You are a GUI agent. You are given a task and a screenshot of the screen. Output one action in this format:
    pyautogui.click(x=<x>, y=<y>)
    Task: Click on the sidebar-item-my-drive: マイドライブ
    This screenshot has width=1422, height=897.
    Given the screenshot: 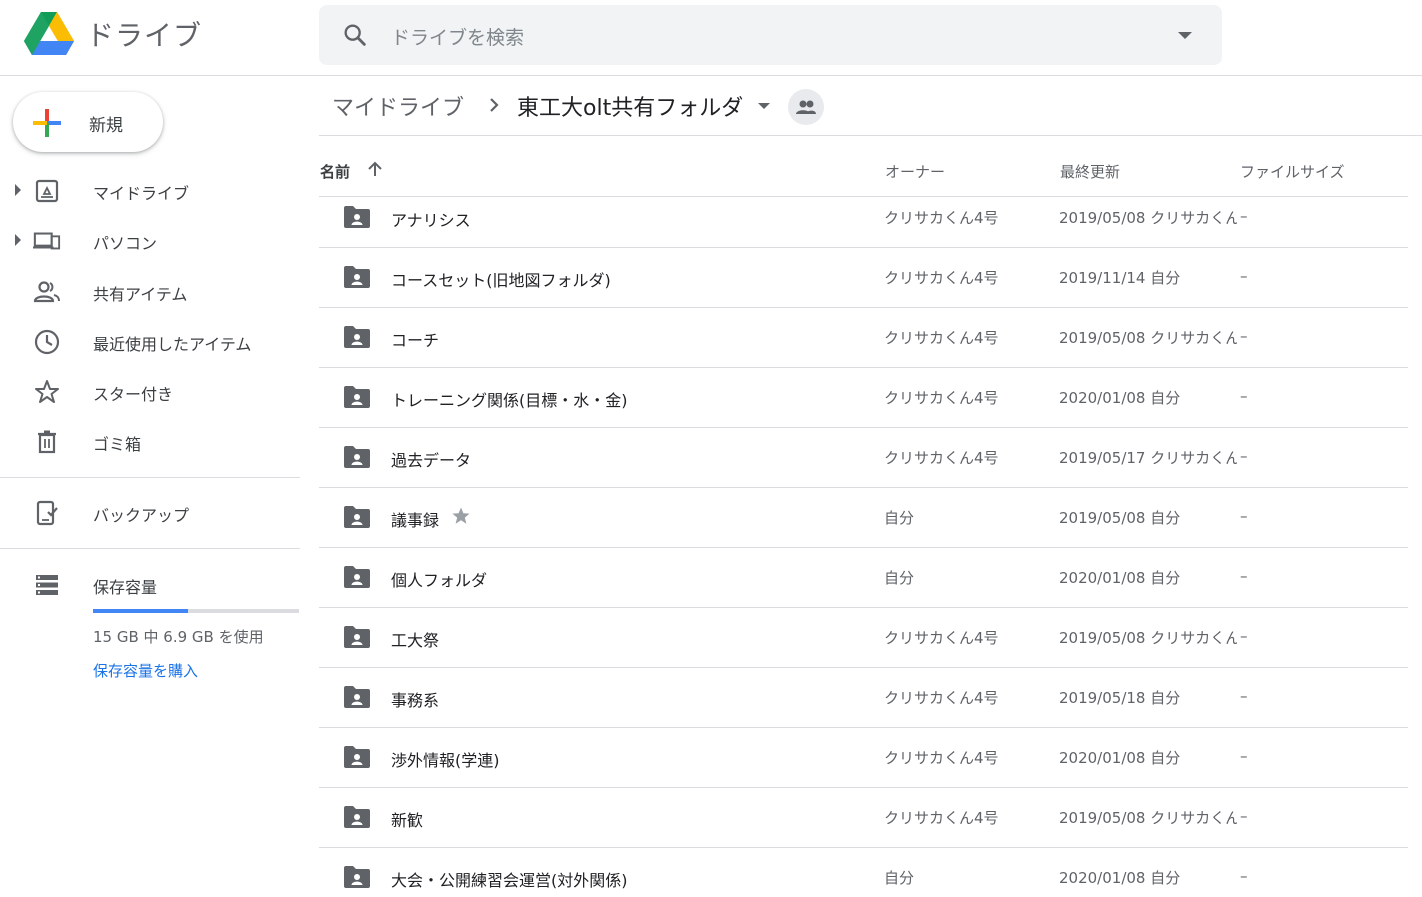 What is the action you would take?
    pyautogui.click(x=150, y=190)
    